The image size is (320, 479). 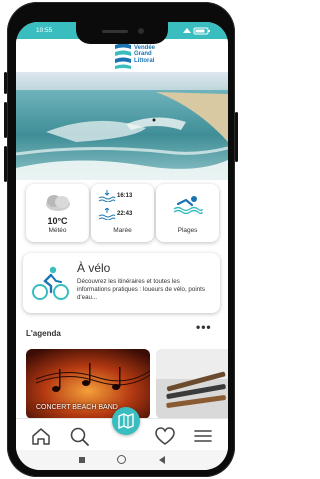 I want to click on home-icon, so click(x=41, y=436).